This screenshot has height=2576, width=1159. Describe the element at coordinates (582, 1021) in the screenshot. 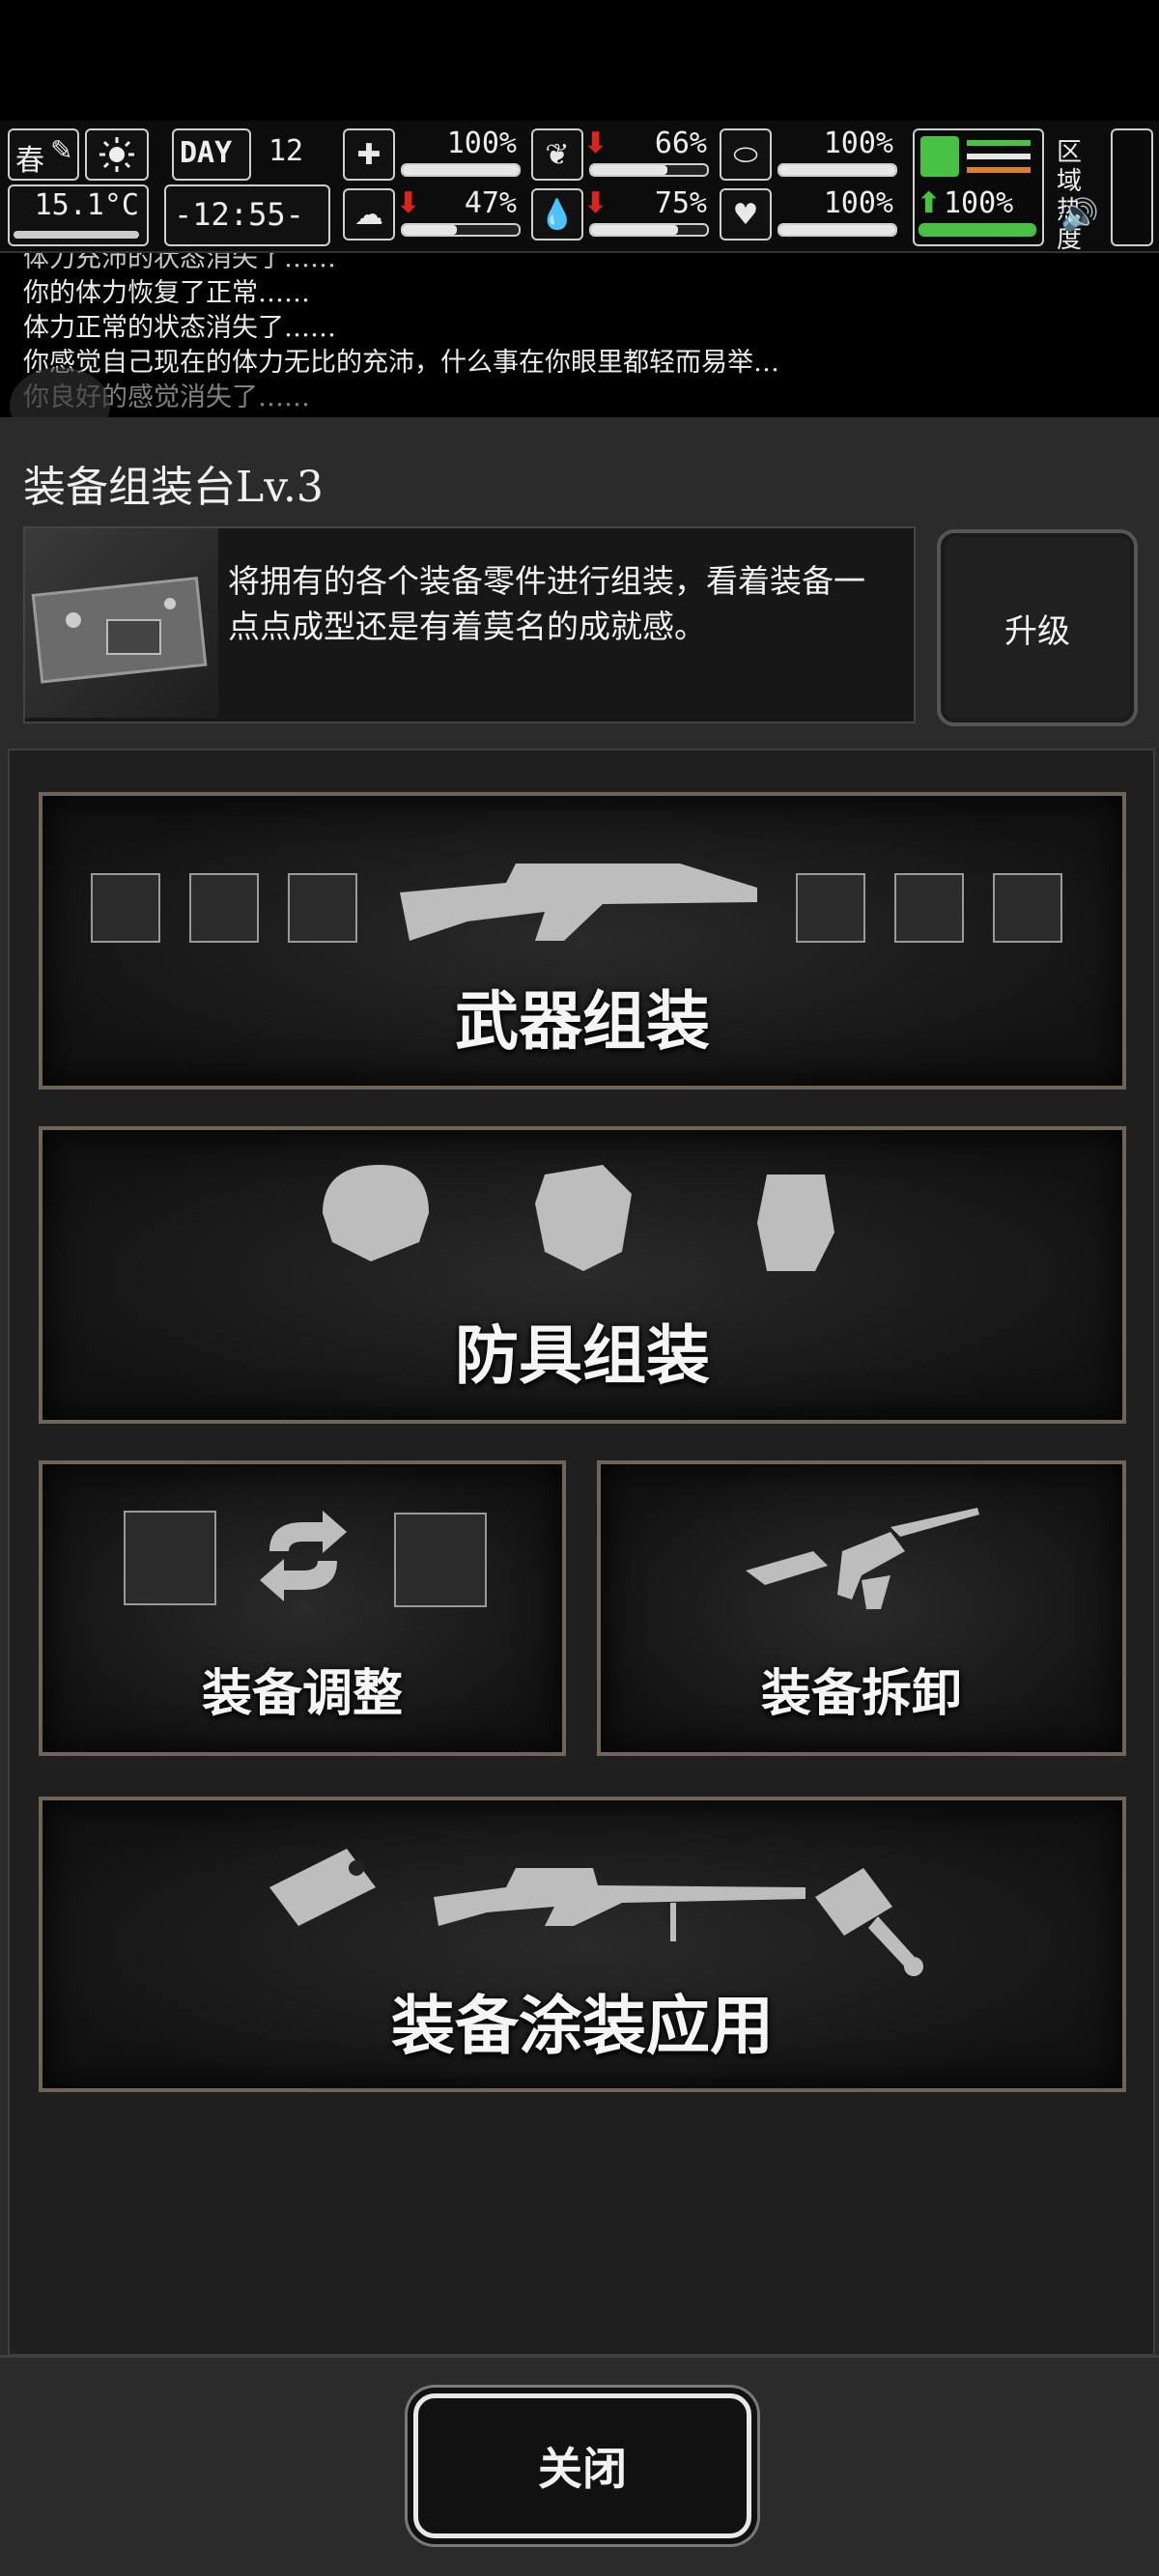

I see `weapon-assembly-label: 武器组装` at that location.